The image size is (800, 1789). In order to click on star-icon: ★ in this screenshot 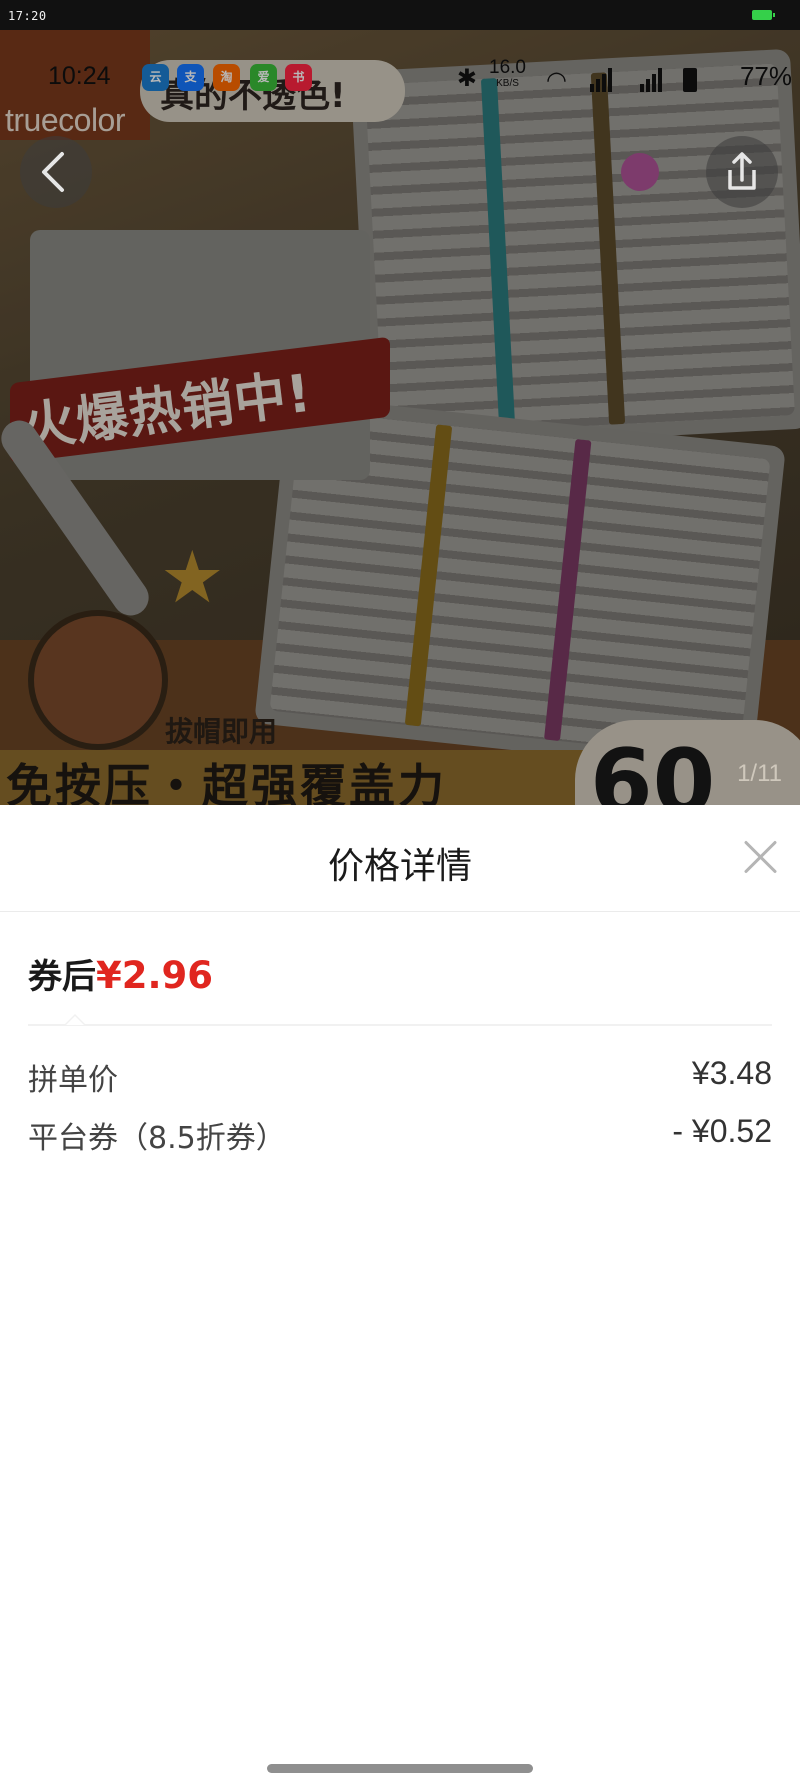, I will do `click(192, 577)`.